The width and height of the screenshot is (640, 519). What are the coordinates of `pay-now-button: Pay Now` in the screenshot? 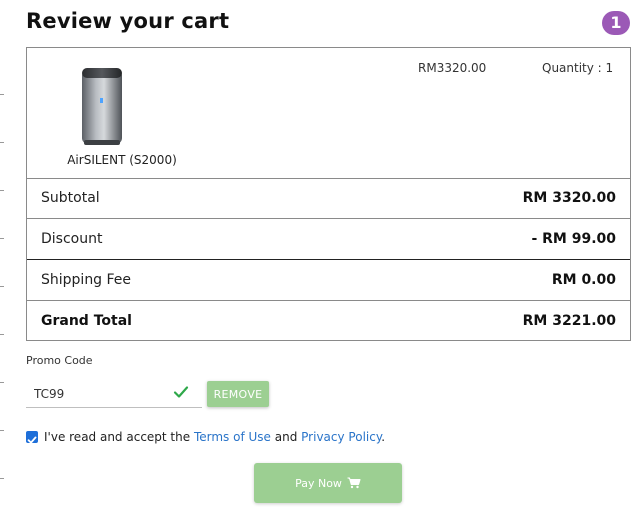 It's located at (328, 483).